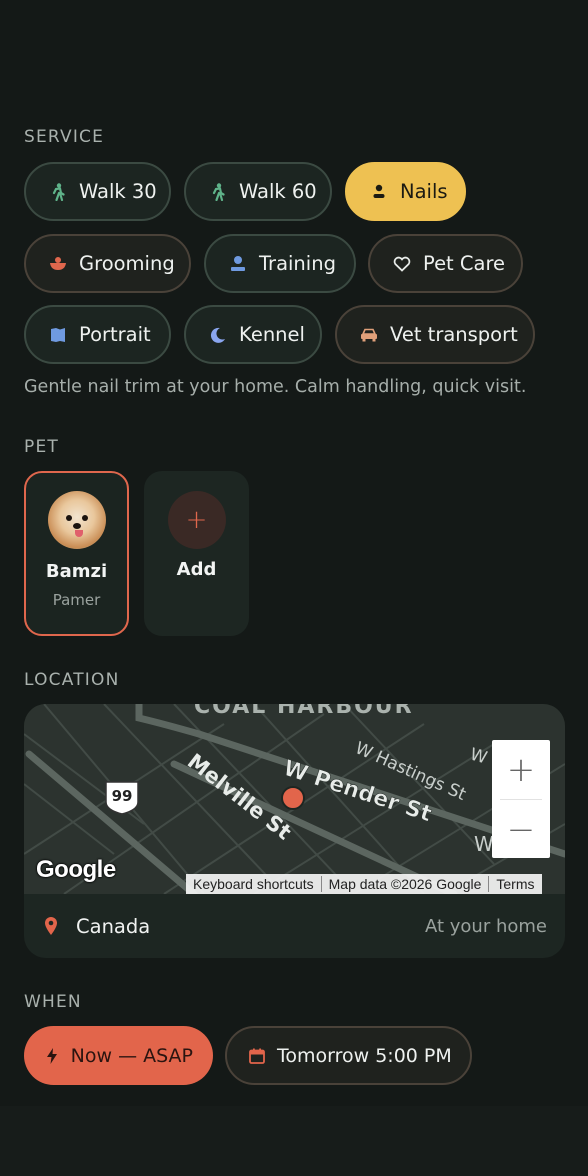 The width and height of the screenshot is (588, 1176). Describe the element at coordinates (127, 263) in the screenshot. I see `service-chip-label: Grooming` at that location.